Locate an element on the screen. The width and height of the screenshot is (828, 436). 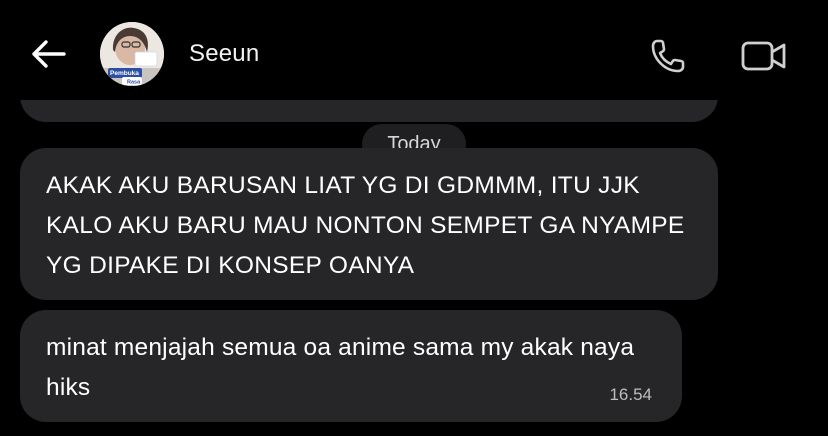
avatar: Pembuka Rasa is located at coordinates (132, 54).